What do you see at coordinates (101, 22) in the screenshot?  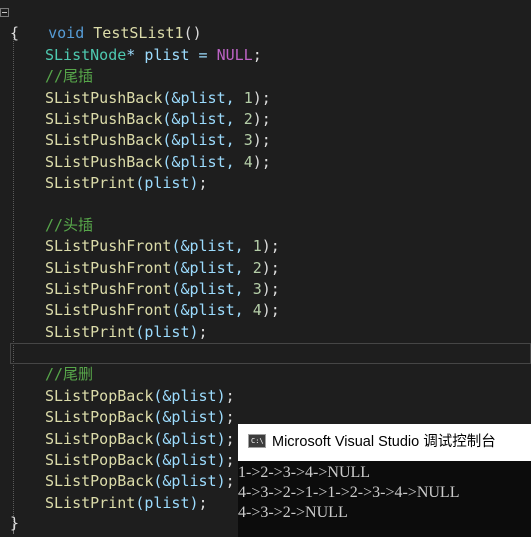 I see `code-line-function-decl: void TestSList1()` at bounding box center [101, 22].